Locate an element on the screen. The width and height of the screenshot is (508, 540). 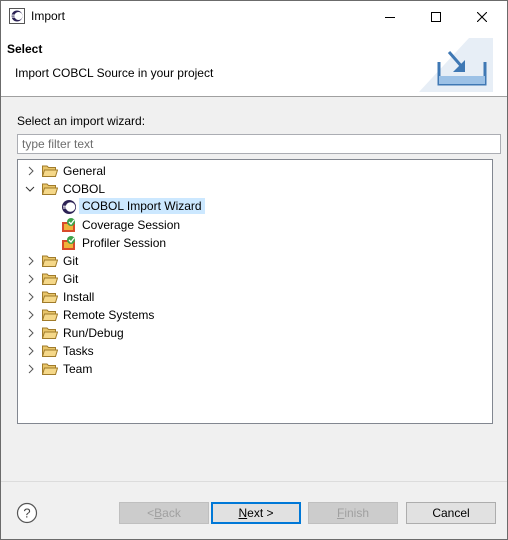
minimize-button is located at coordinates (390, 16).